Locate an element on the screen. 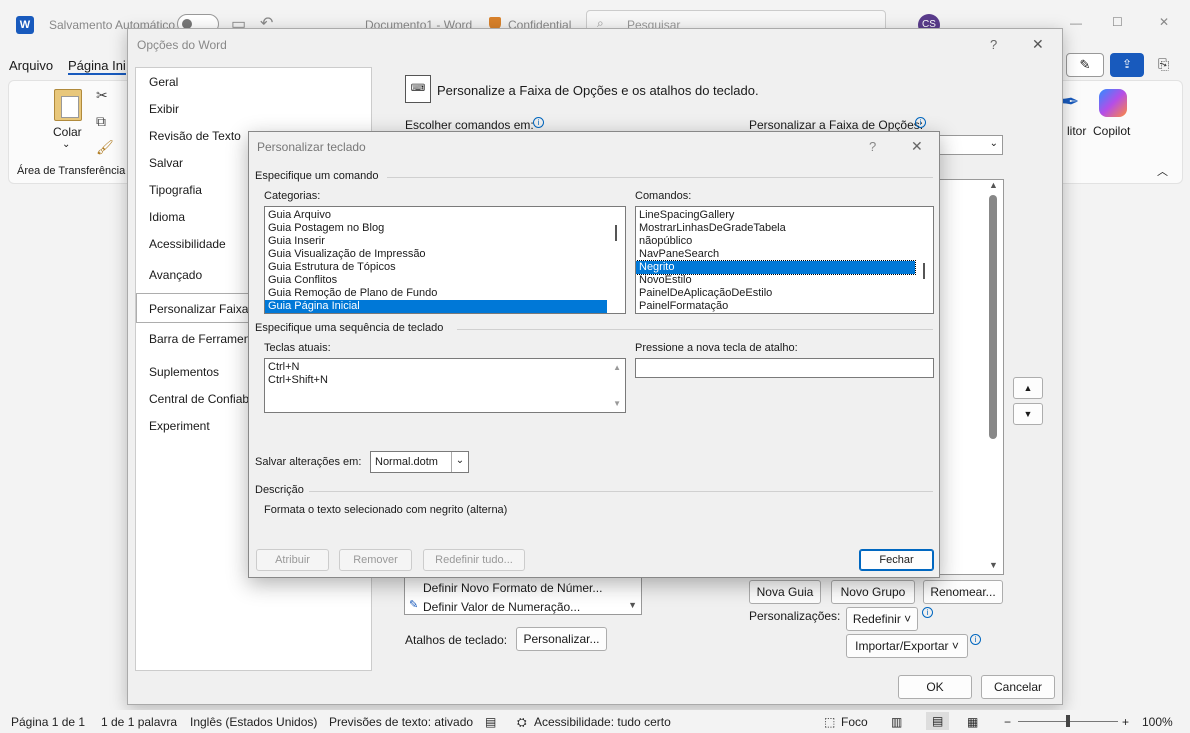 This screenshot has height=733, width=1190. focus-icon: ⬚ is located at coordinates (829, 722).